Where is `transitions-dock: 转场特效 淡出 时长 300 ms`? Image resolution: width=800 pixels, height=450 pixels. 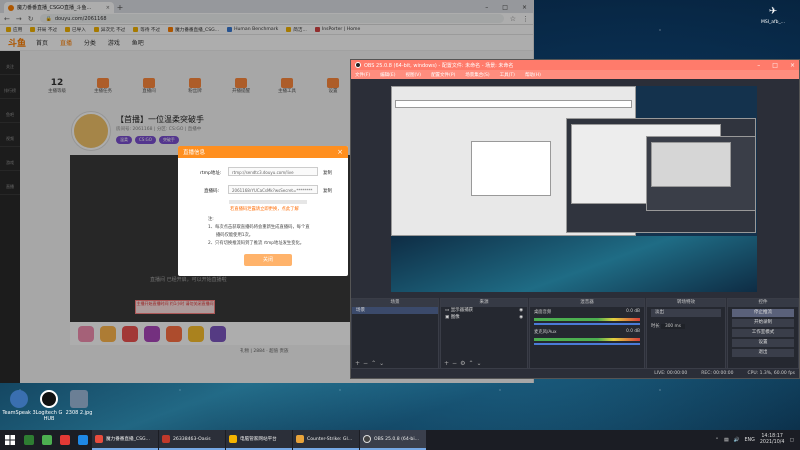 transitions-dock: 转场特效 淡出 时长 300 ms is located at coordinates (686, 334).